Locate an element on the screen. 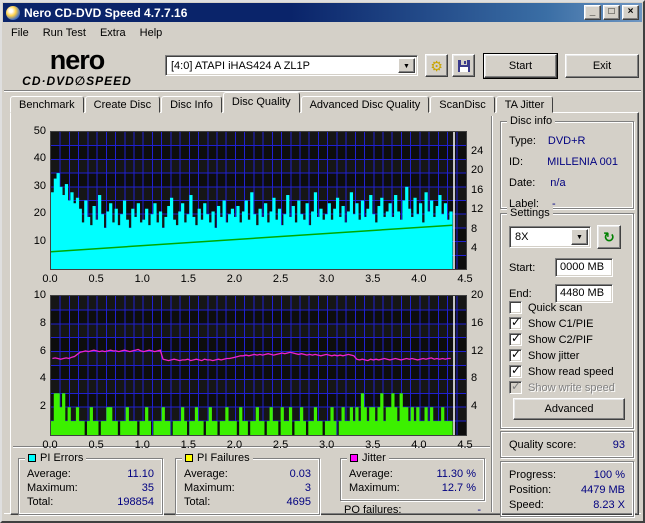 The width and height of the screenshot is (645, 523). quality-score-panel: Quality score: 93 is located at coordinates (567, 444).